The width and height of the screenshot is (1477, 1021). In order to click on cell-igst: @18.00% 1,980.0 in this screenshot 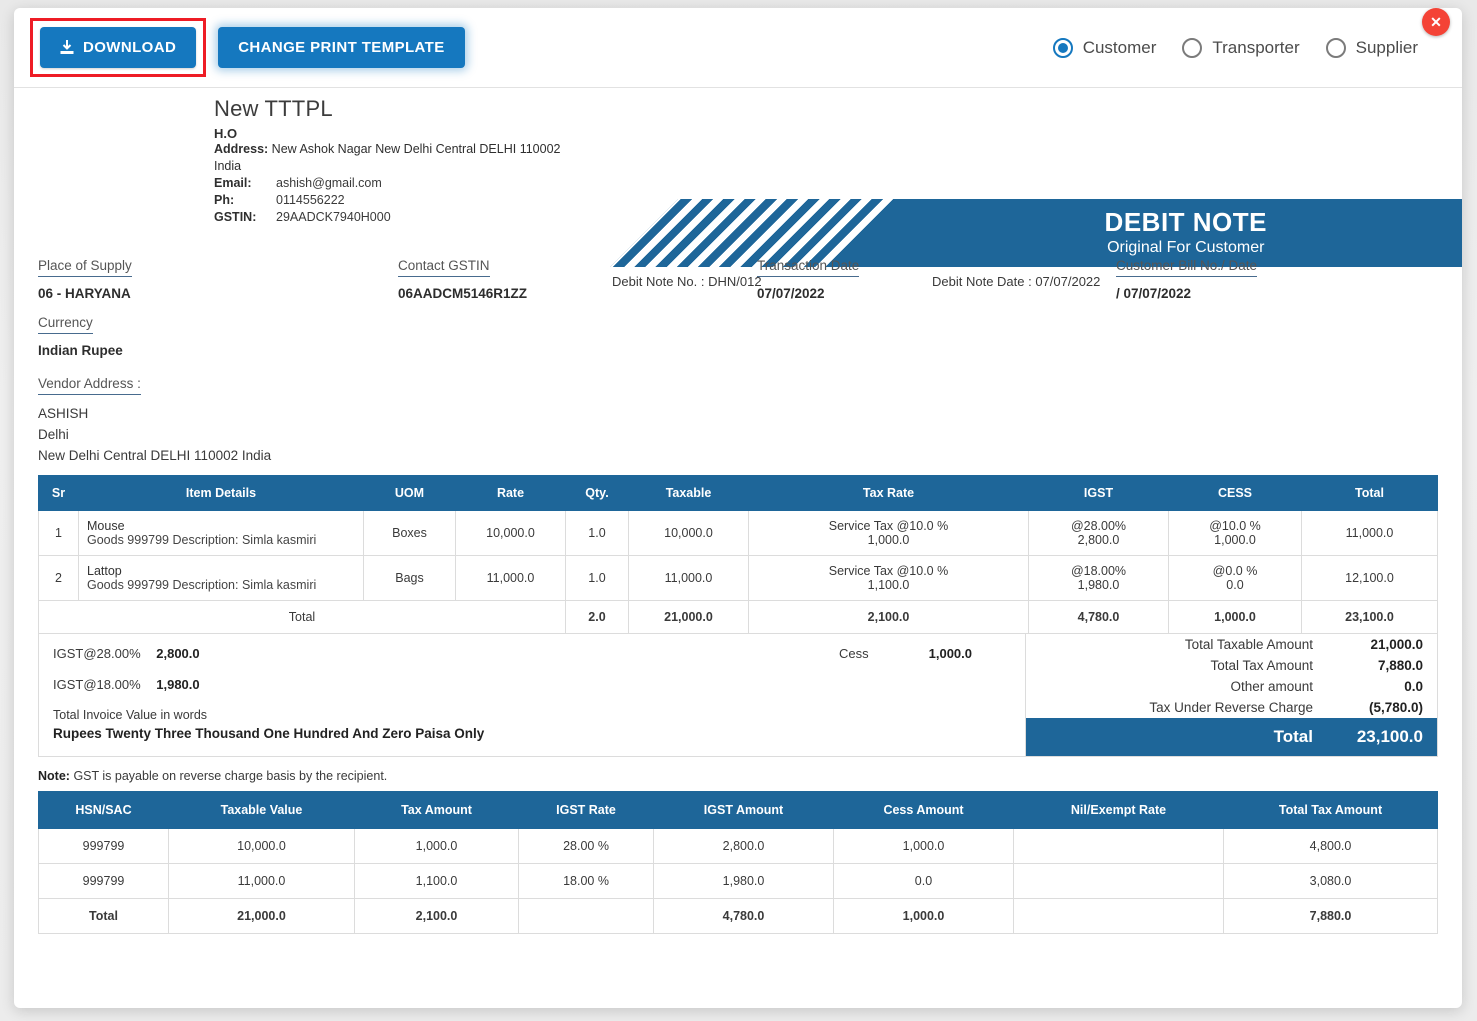, I will do `click(1098, 578)`.